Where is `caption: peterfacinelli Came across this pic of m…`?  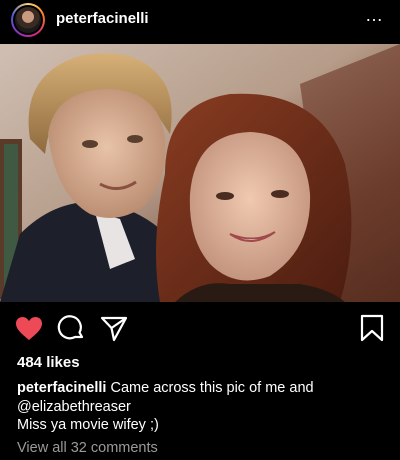
caption: peterfacinelli Came across this pic of m… is located at coordinates (202, 398).